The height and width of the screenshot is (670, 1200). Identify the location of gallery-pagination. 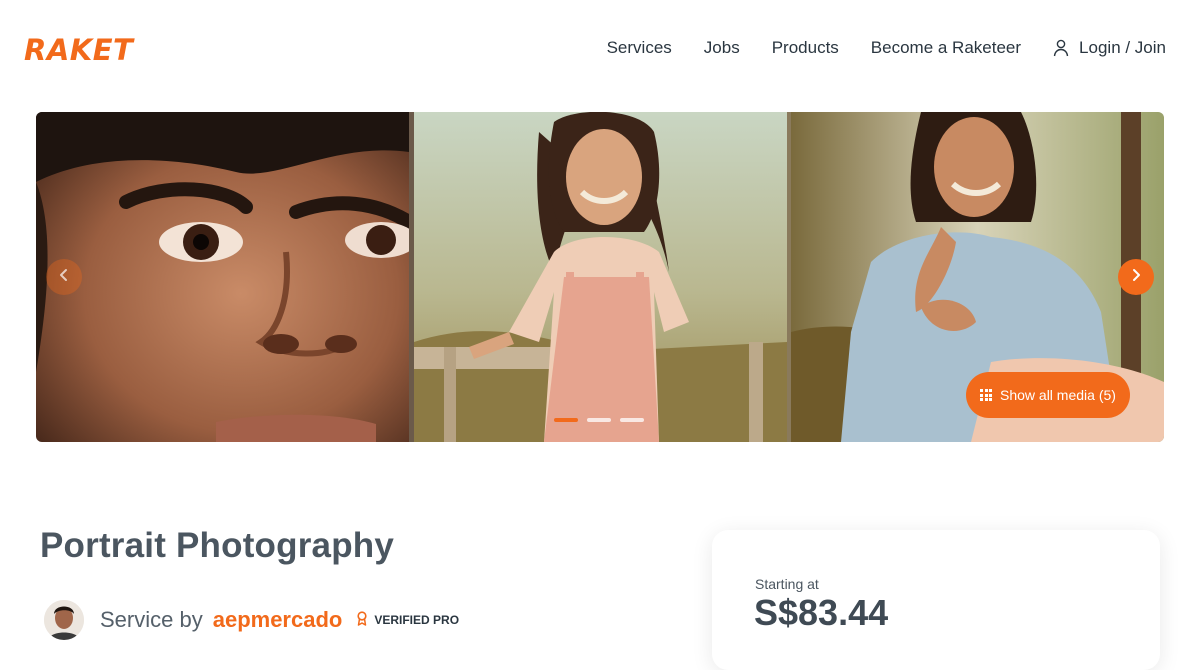
(599, 420).